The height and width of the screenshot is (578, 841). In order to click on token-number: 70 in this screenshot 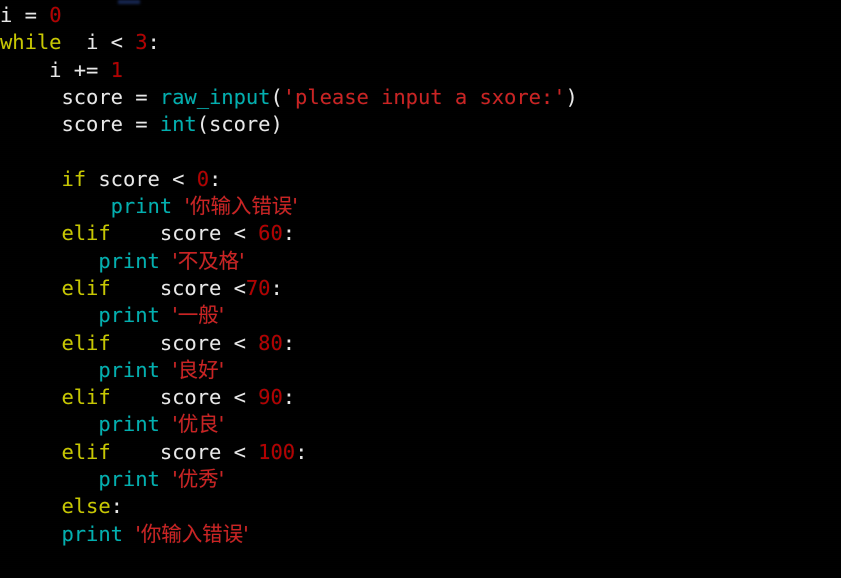, I will do `click(258, 287)`.